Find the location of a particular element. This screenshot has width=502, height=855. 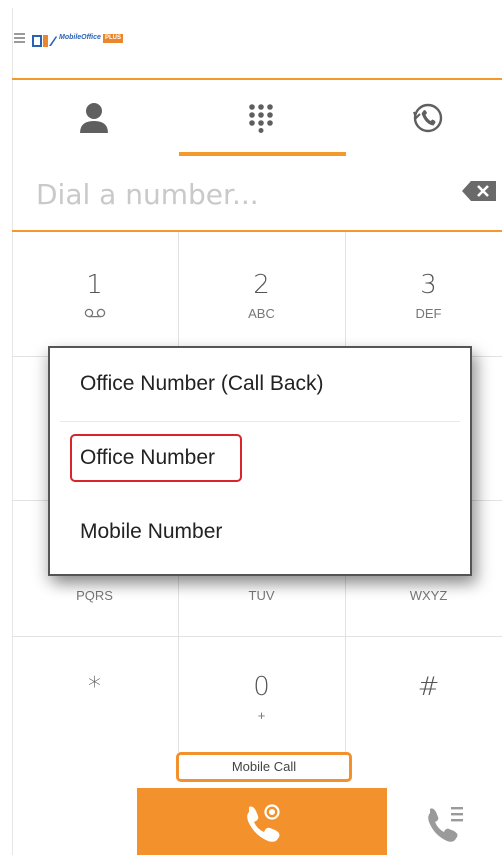

call-button is located at coordinates (262, 821).